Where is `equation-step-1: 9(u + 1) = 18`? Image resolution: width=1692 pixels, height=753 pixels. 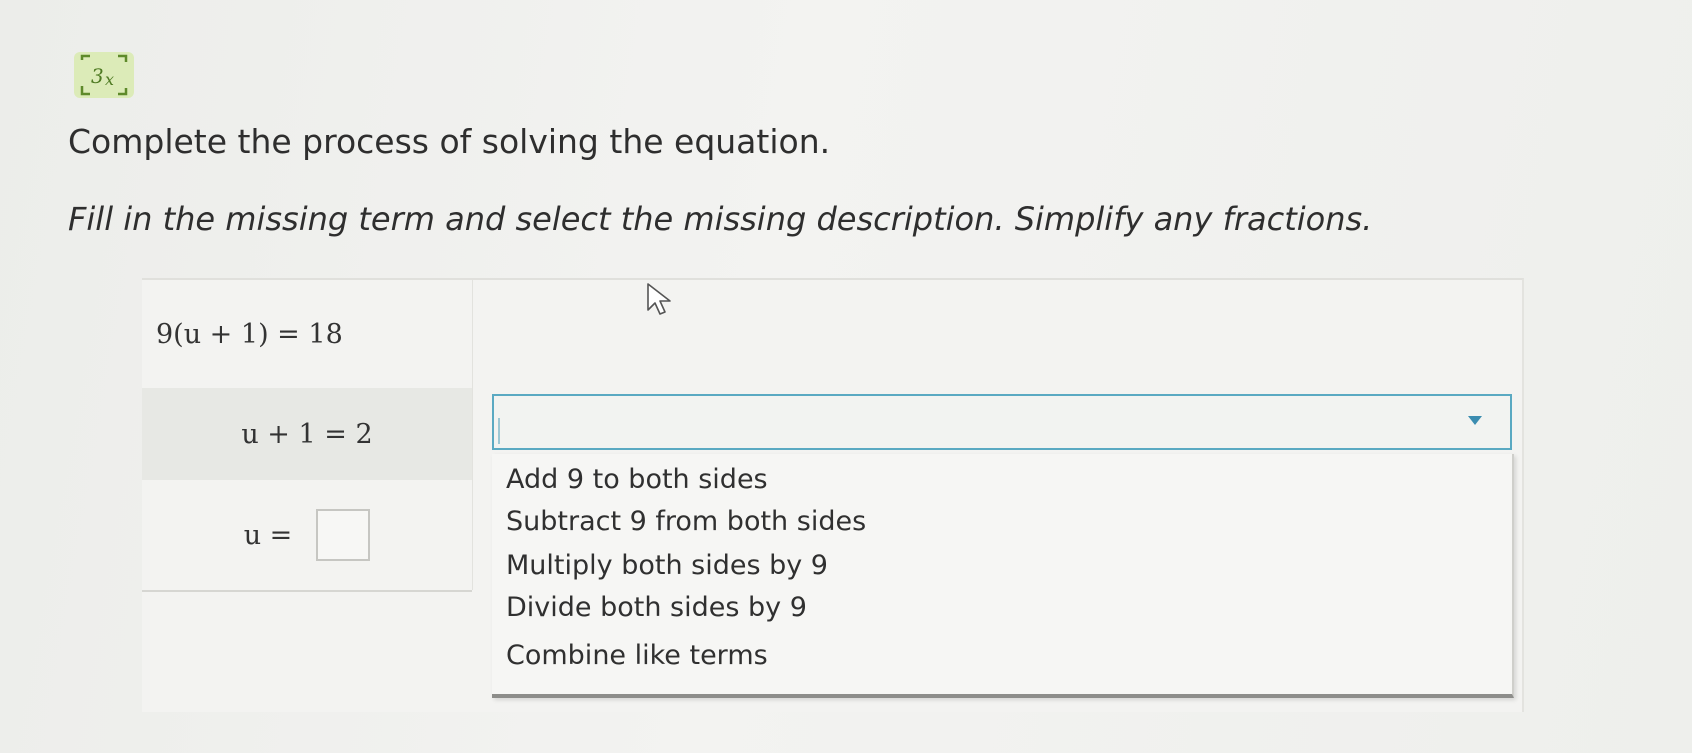 equation-step-1: 9(u + 1) = 18 is located at coordinates (307, 334).